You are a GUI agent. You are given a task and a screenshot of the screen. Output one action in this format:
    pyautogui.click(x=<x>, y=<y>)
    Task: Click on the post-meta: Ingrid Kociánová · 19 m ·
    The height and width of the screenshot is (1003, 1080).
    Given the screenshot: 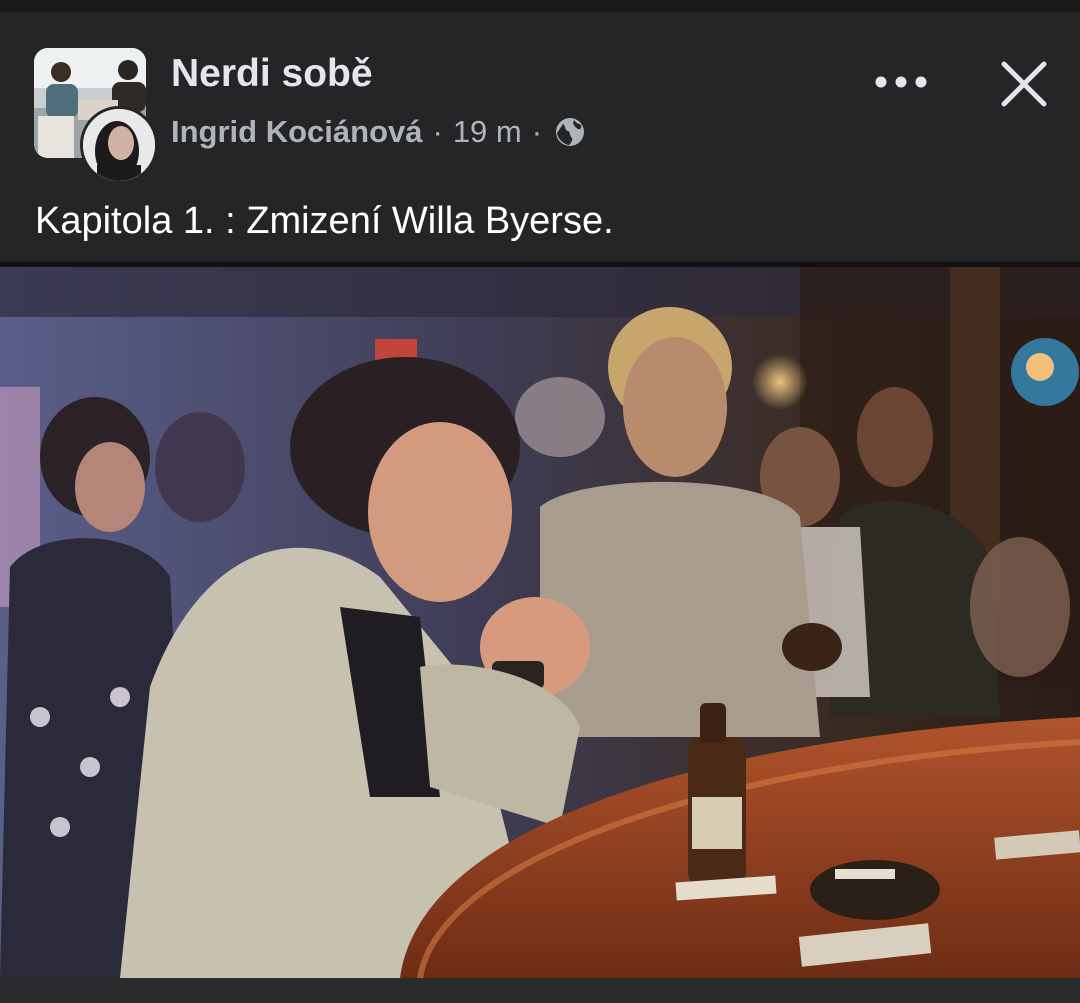 What is the action you would take?
    pyautogui.click(x=378, y=132)
    